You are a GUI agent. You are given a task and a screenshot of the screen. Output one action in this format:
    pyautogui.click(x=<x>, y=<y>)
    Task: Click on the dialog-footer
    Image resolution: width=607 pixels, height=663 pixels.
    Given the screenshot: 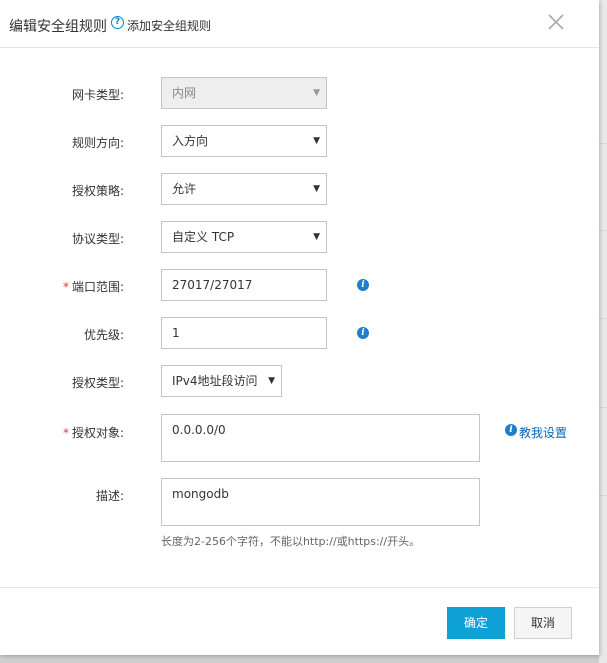 What is the action you would take?
    pyautogui.click(x=299, y=621)
    